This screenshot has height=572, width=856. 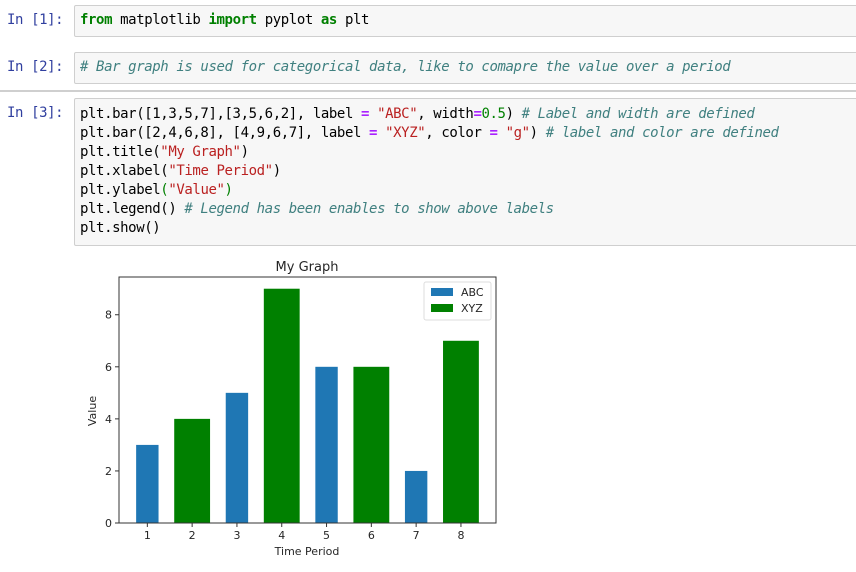 I want to click on x-tick-label: 3, so click(x=236, y=535).